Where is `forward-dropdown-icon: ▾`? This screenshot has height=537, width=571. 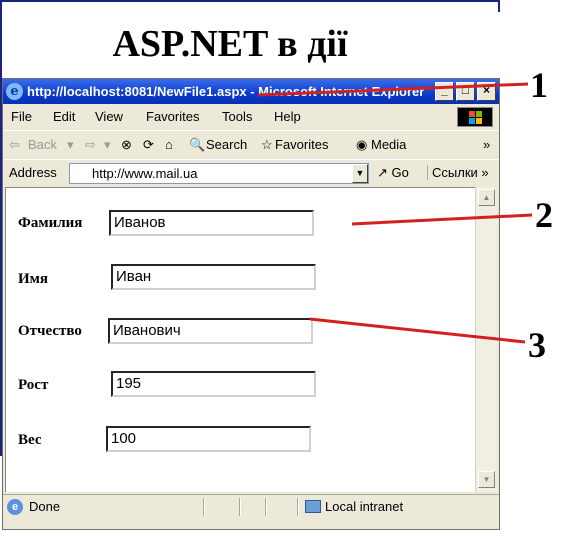 forward-dropdown-icon: ▾ is located at coordinates (107, 145).